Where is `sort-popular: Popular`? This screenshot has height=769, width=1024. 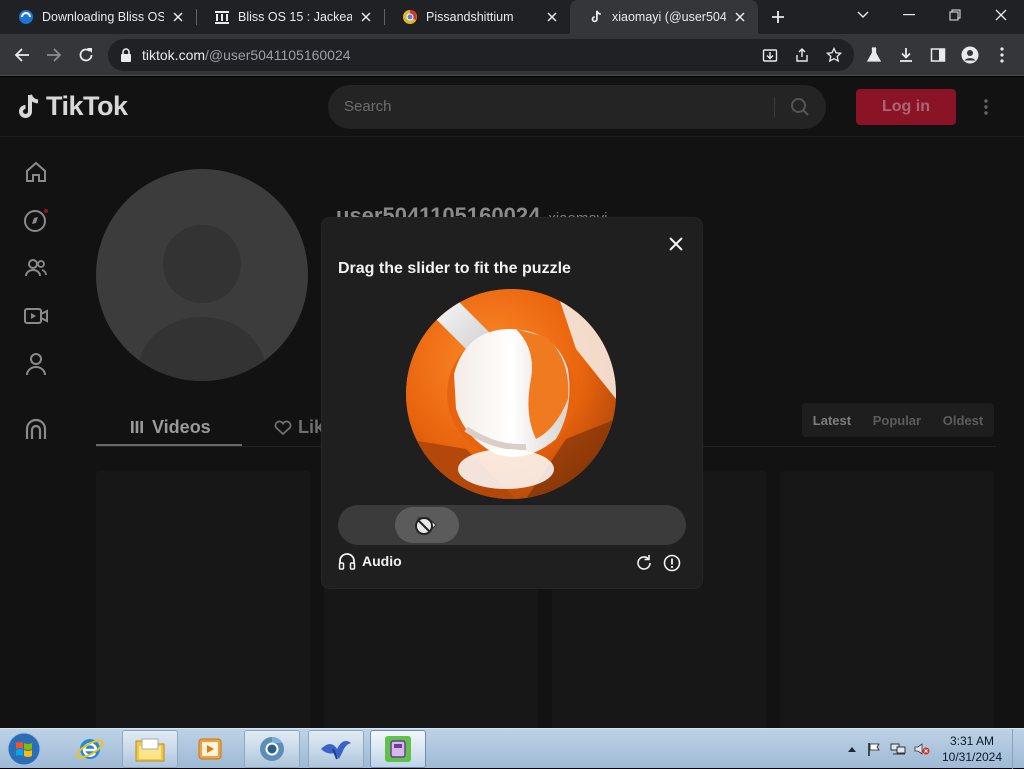 sort-popular: Popular is located at coordinates (897, 420).